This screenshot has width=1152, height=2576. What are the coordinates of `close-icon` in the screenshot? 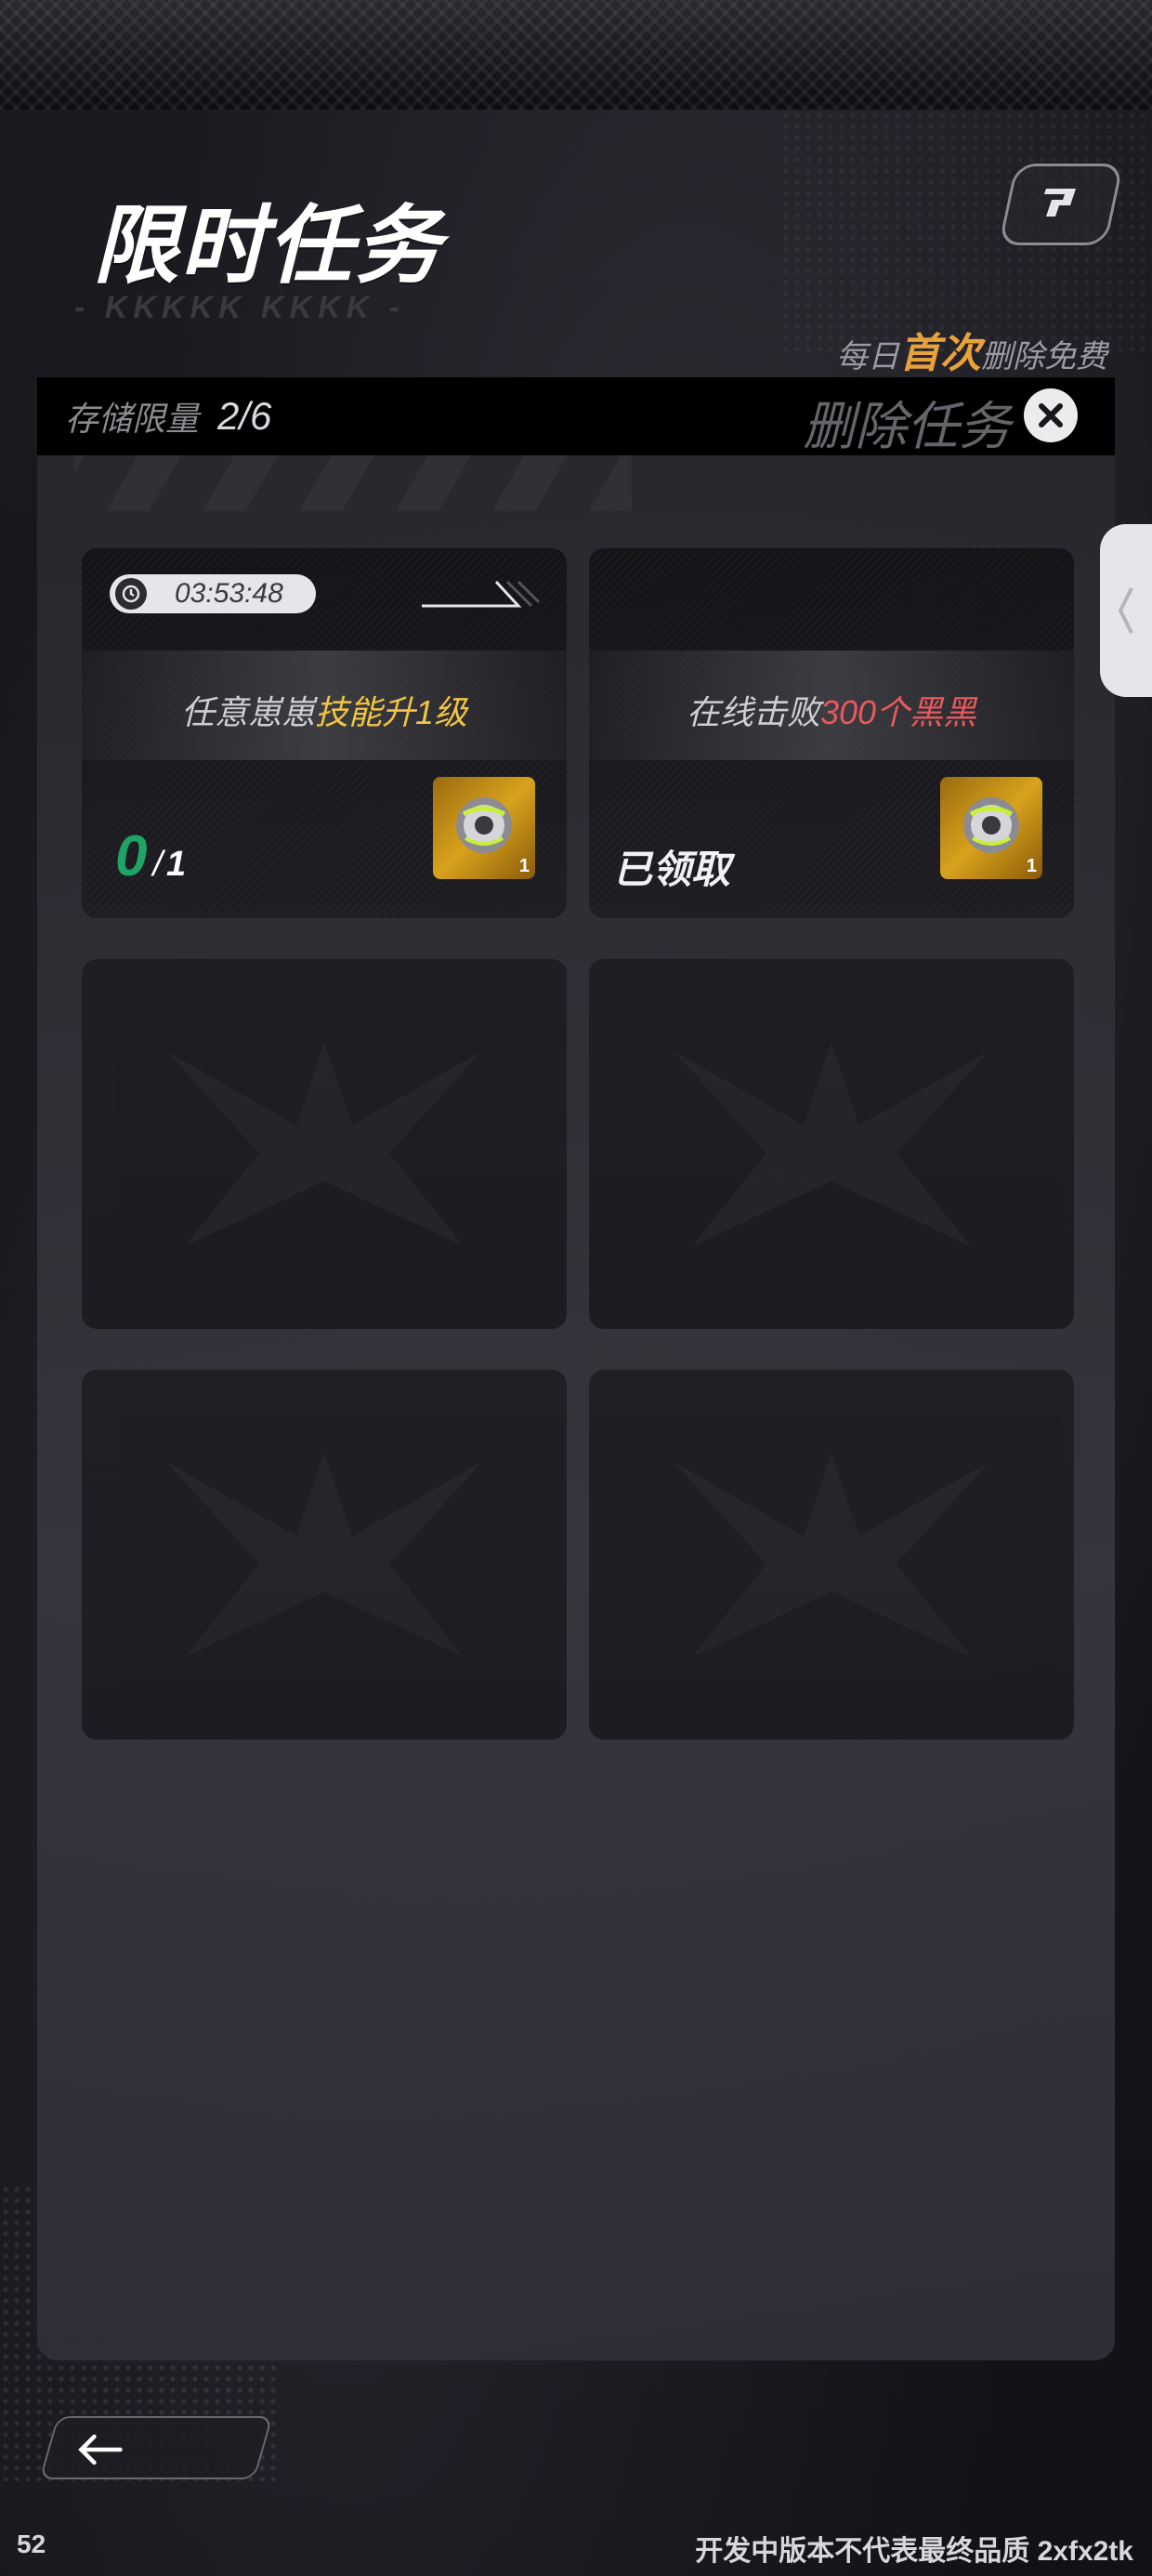 It's located at (1051, 415).